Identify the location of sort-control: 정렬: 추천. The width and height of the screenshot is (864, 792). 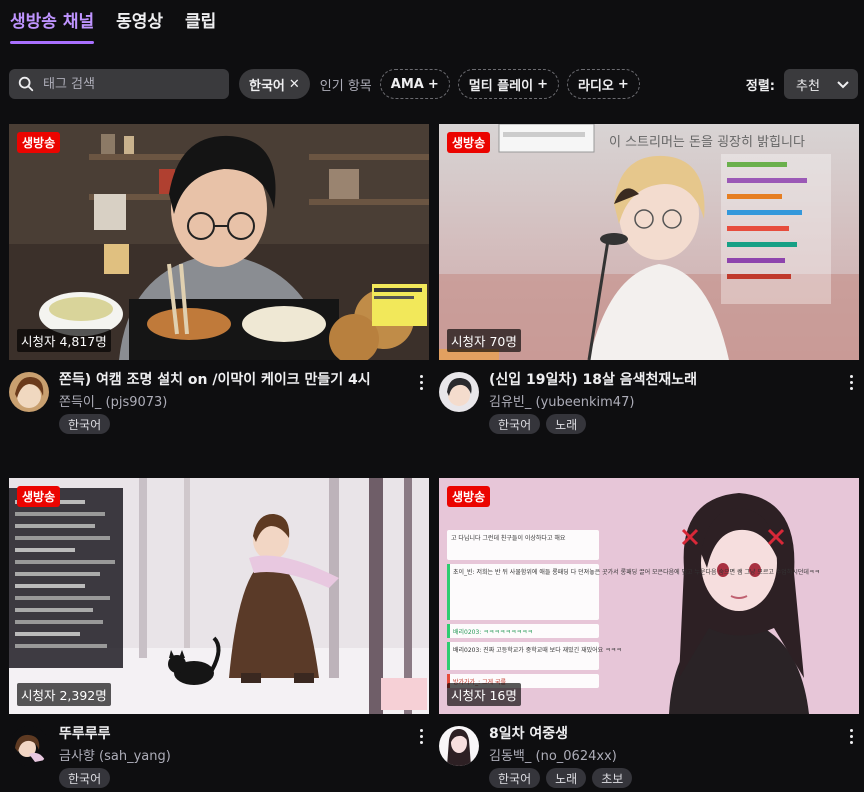
(802, 84).